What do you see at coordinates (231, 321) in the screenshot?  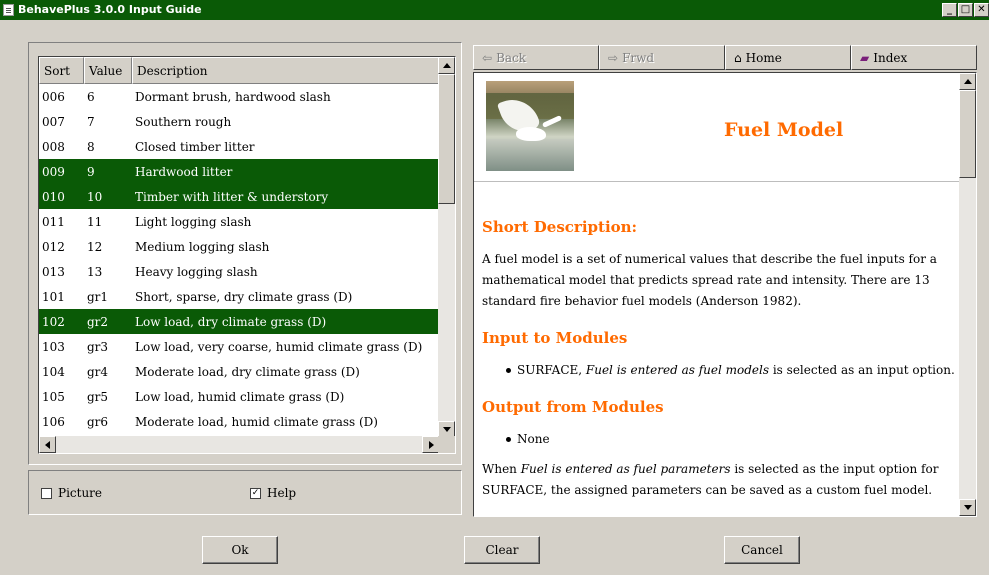 I see `list-item-description: Low load, dry climate grass (D)` at bounding box center [231, 321].